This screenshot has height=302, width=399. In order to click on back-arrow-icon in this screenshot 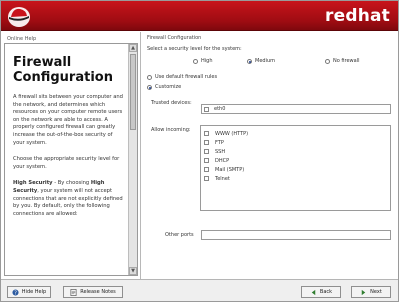, I will do `click(313, 292)`.